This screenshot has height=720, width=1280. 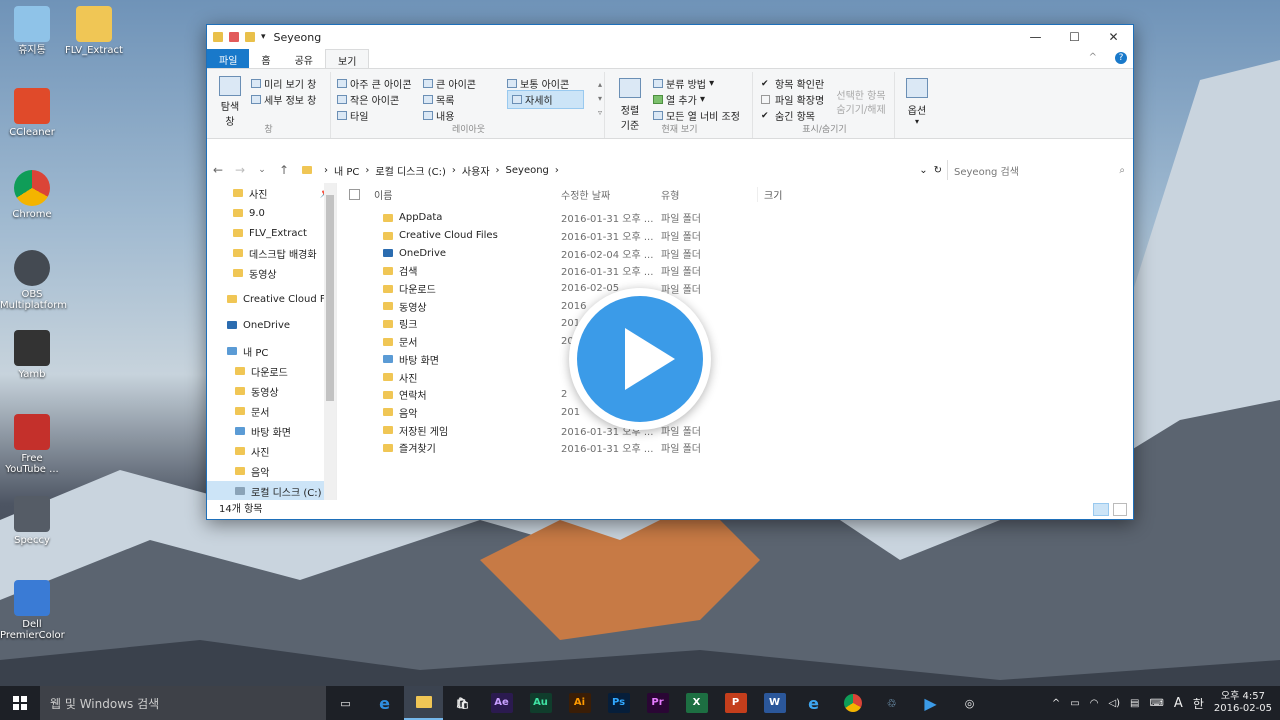 I want to click on photoshop-icon: Ps, so click(x=618, y=703).